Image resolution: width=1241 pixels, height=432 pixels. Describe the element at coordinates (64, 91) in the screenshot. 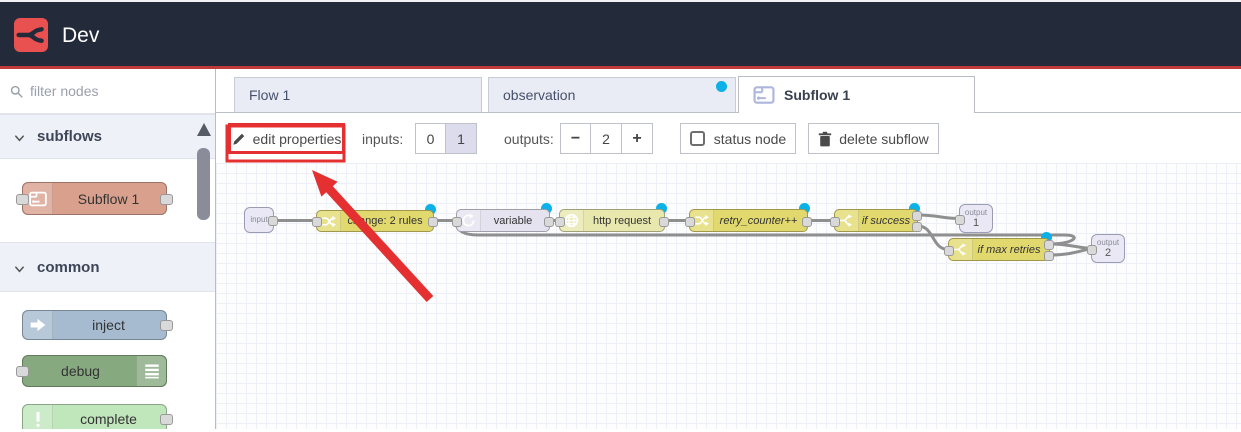

I see `filter-placeholder: filter nodes` at that location.